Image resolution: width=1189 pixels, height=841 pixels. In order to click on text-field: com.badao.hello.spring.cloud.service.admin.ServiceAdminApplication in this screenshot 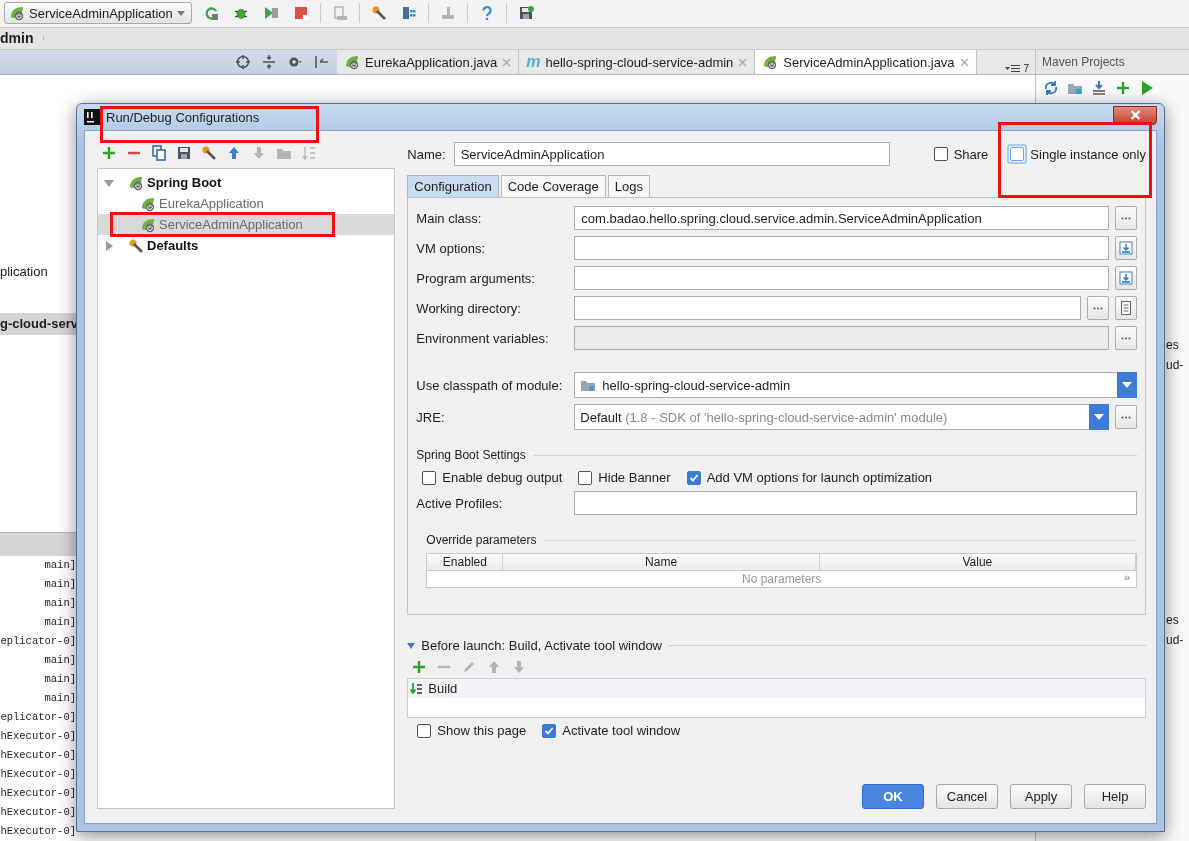, I will do `click(841, 218)`.